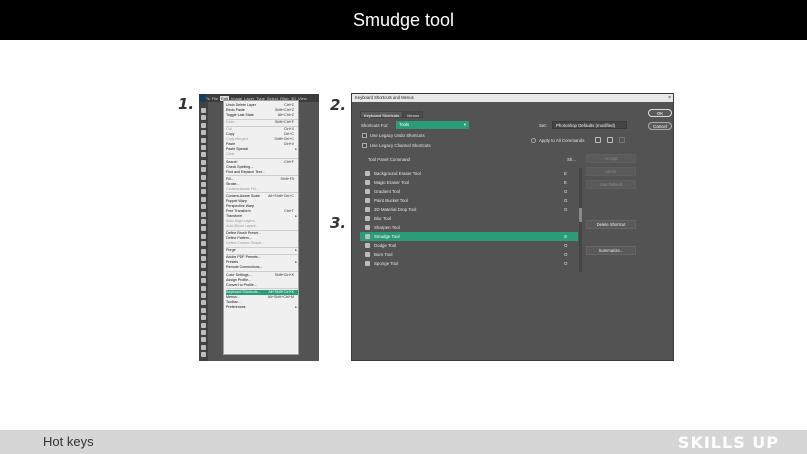  I want to click on menu-item: Clear, so click(262, 154).